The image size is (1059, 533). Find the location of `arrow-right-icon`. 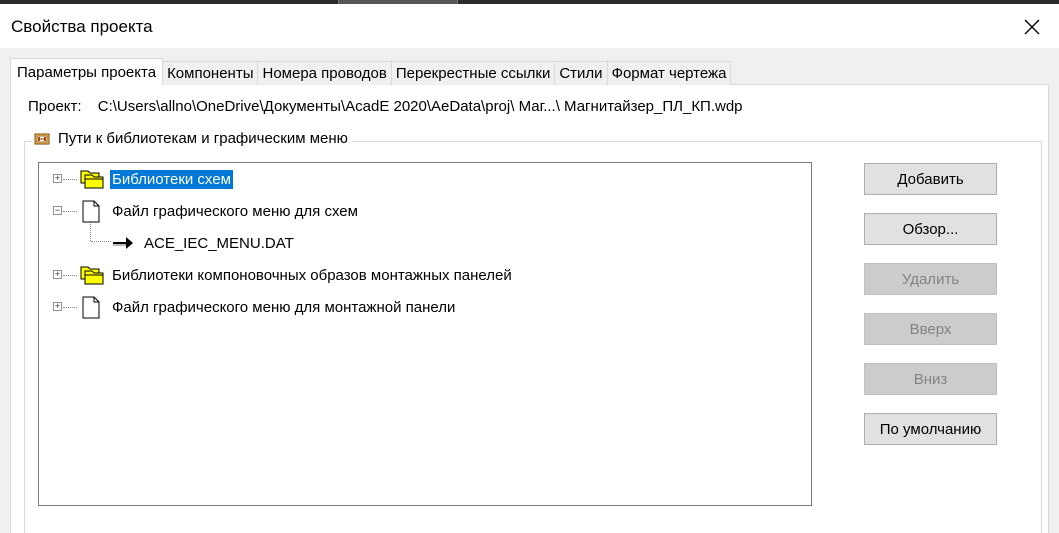

arrow-right-icon is located at coordinates (123, 243).